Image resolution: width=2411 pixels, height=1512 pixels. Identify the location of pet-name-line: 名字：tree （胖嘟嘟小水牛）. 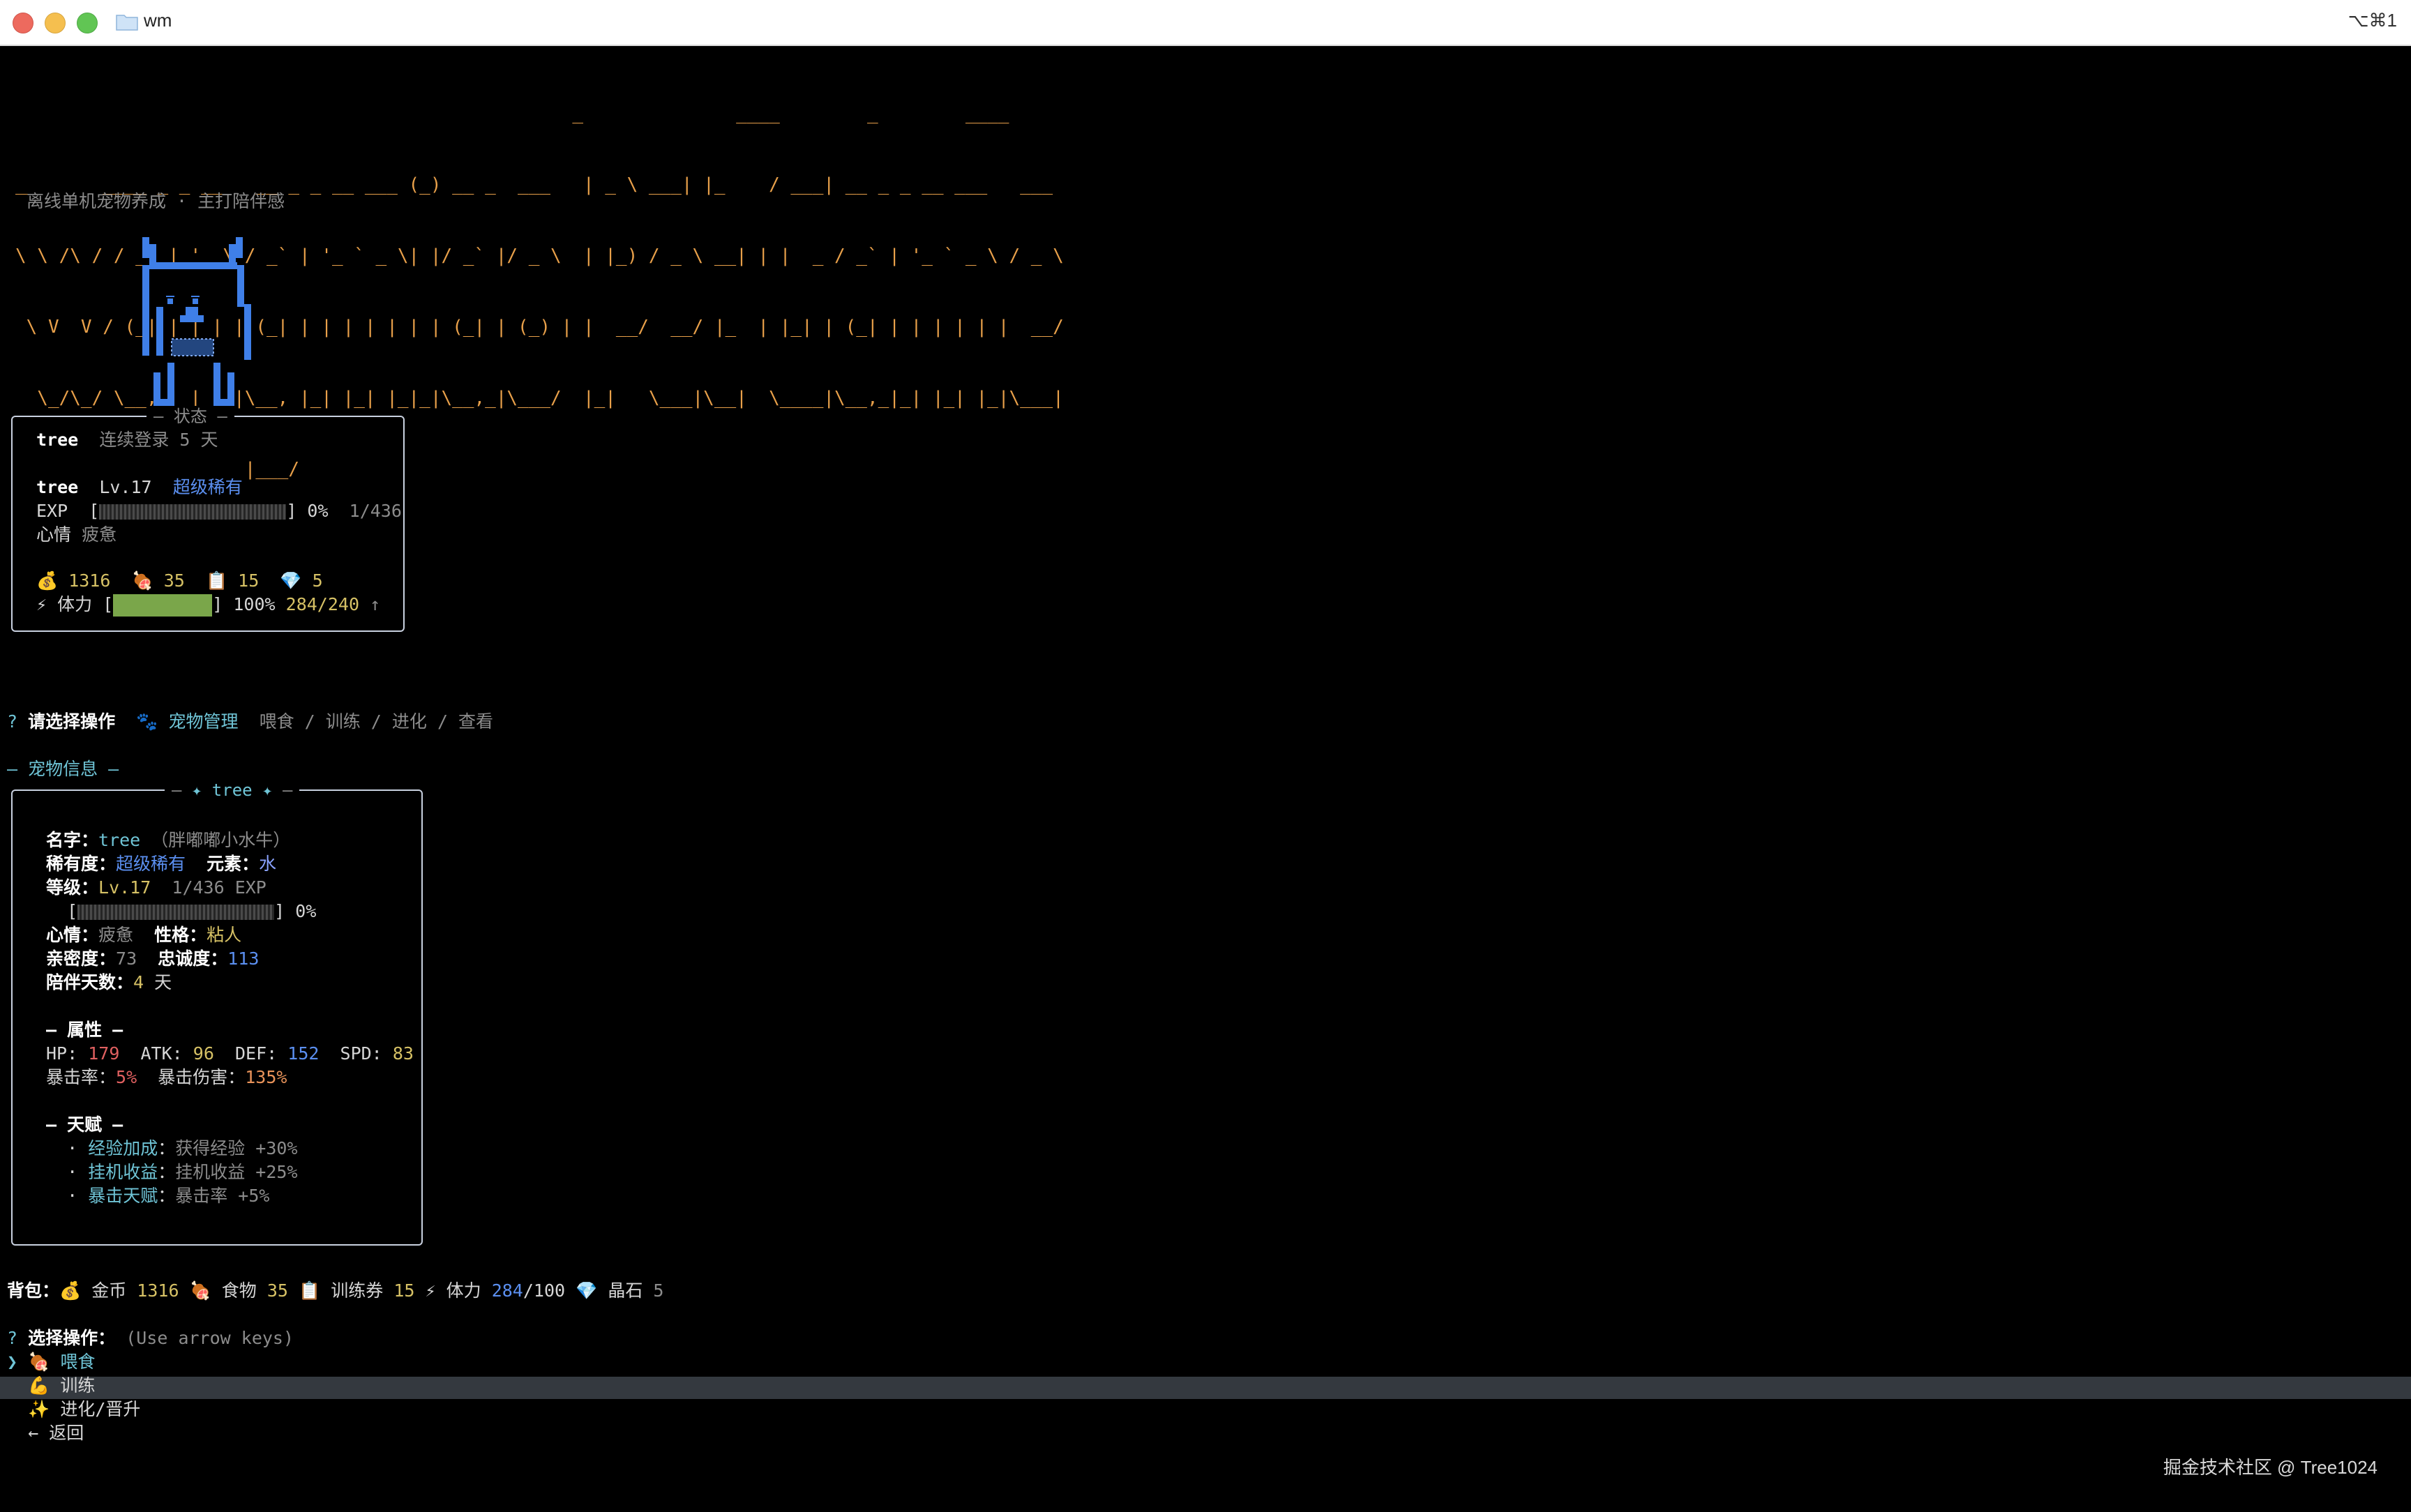
(168, 841).